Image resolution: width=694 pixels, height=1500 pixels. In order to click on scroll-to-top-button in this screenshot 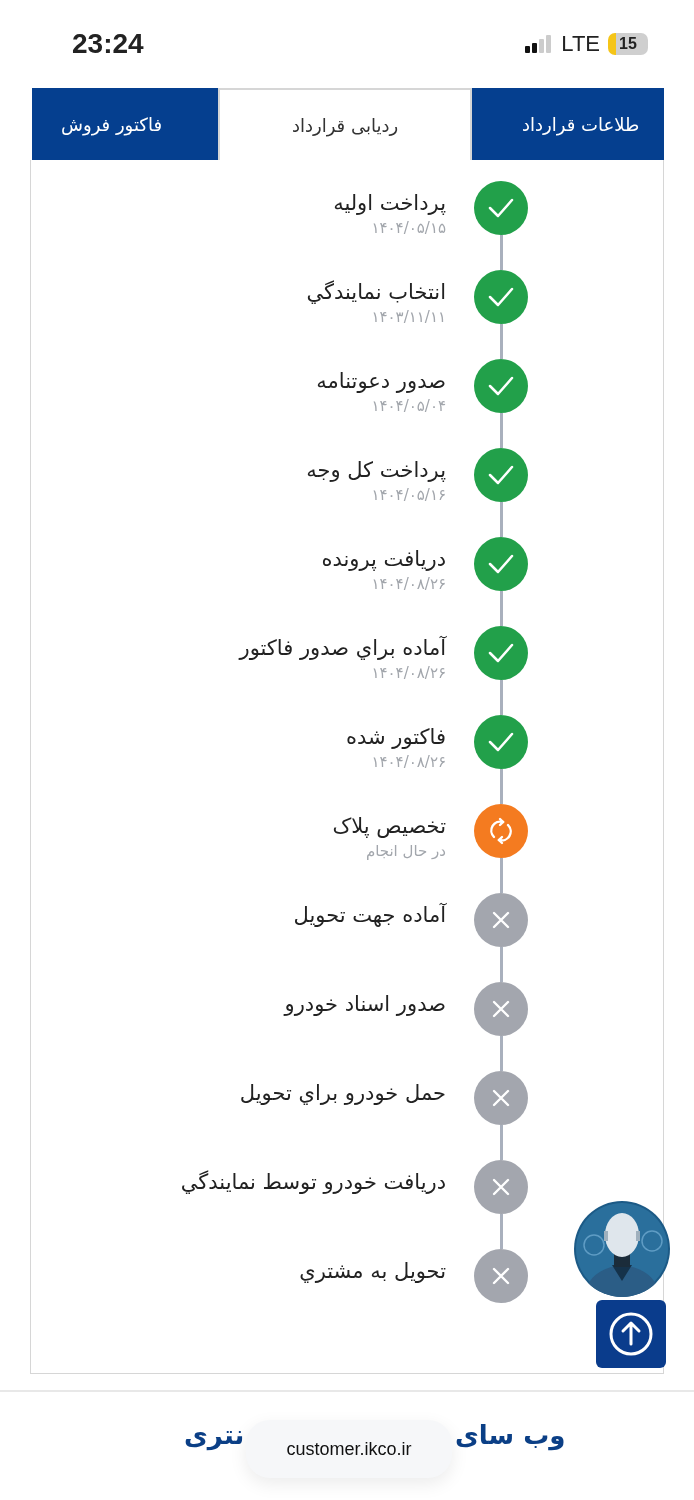, I will do `click(631, 1334)`.